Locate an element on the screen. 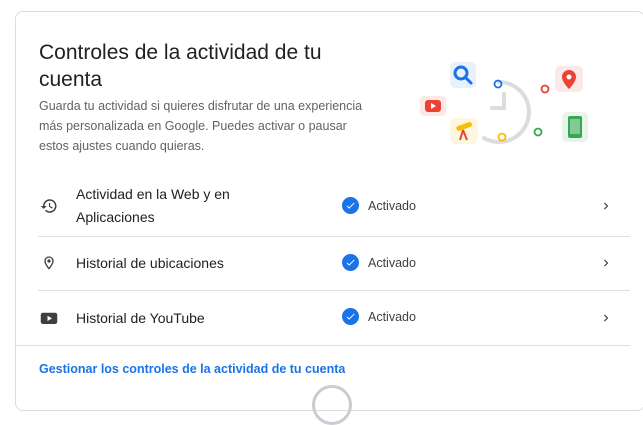 This screenshot has height=425, width=643. setting-label-youtube-history: Historial de YouTube is located at coordinates (140, 318).